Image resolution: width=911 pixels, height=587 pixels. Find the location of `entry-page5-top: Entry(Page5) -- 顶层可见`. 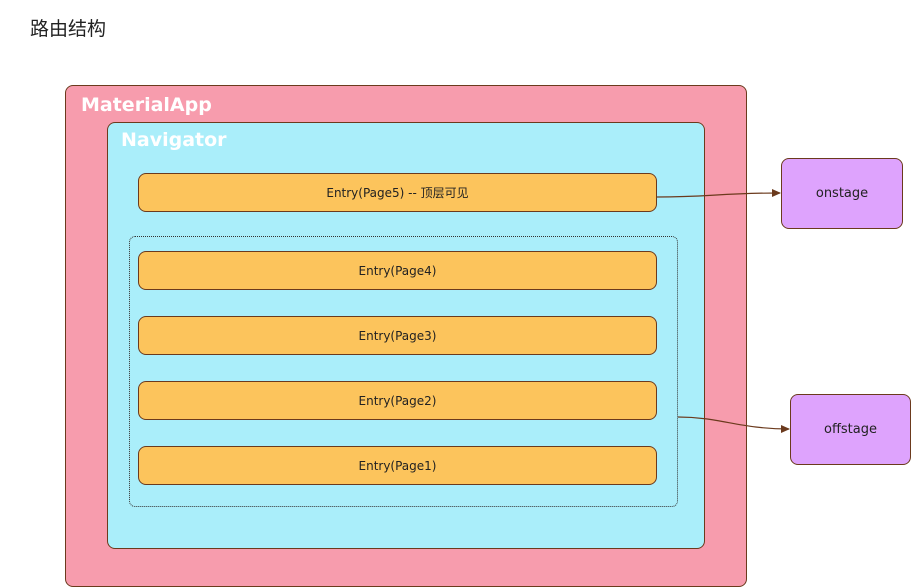

entry-page5-top: Entry(Page5) -- 顶层可见 is located at coordinates (397, 192).